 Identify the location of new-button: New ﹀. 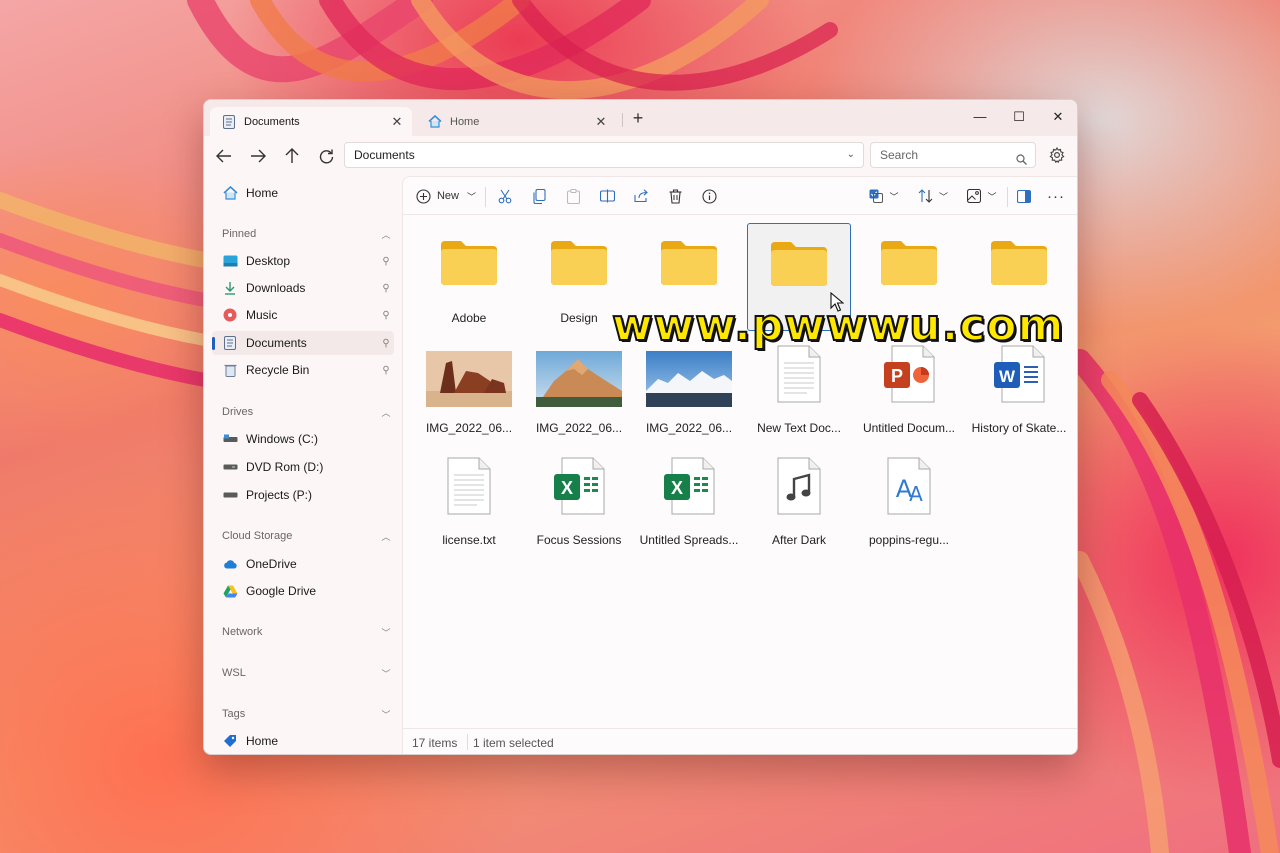
(446, 196).